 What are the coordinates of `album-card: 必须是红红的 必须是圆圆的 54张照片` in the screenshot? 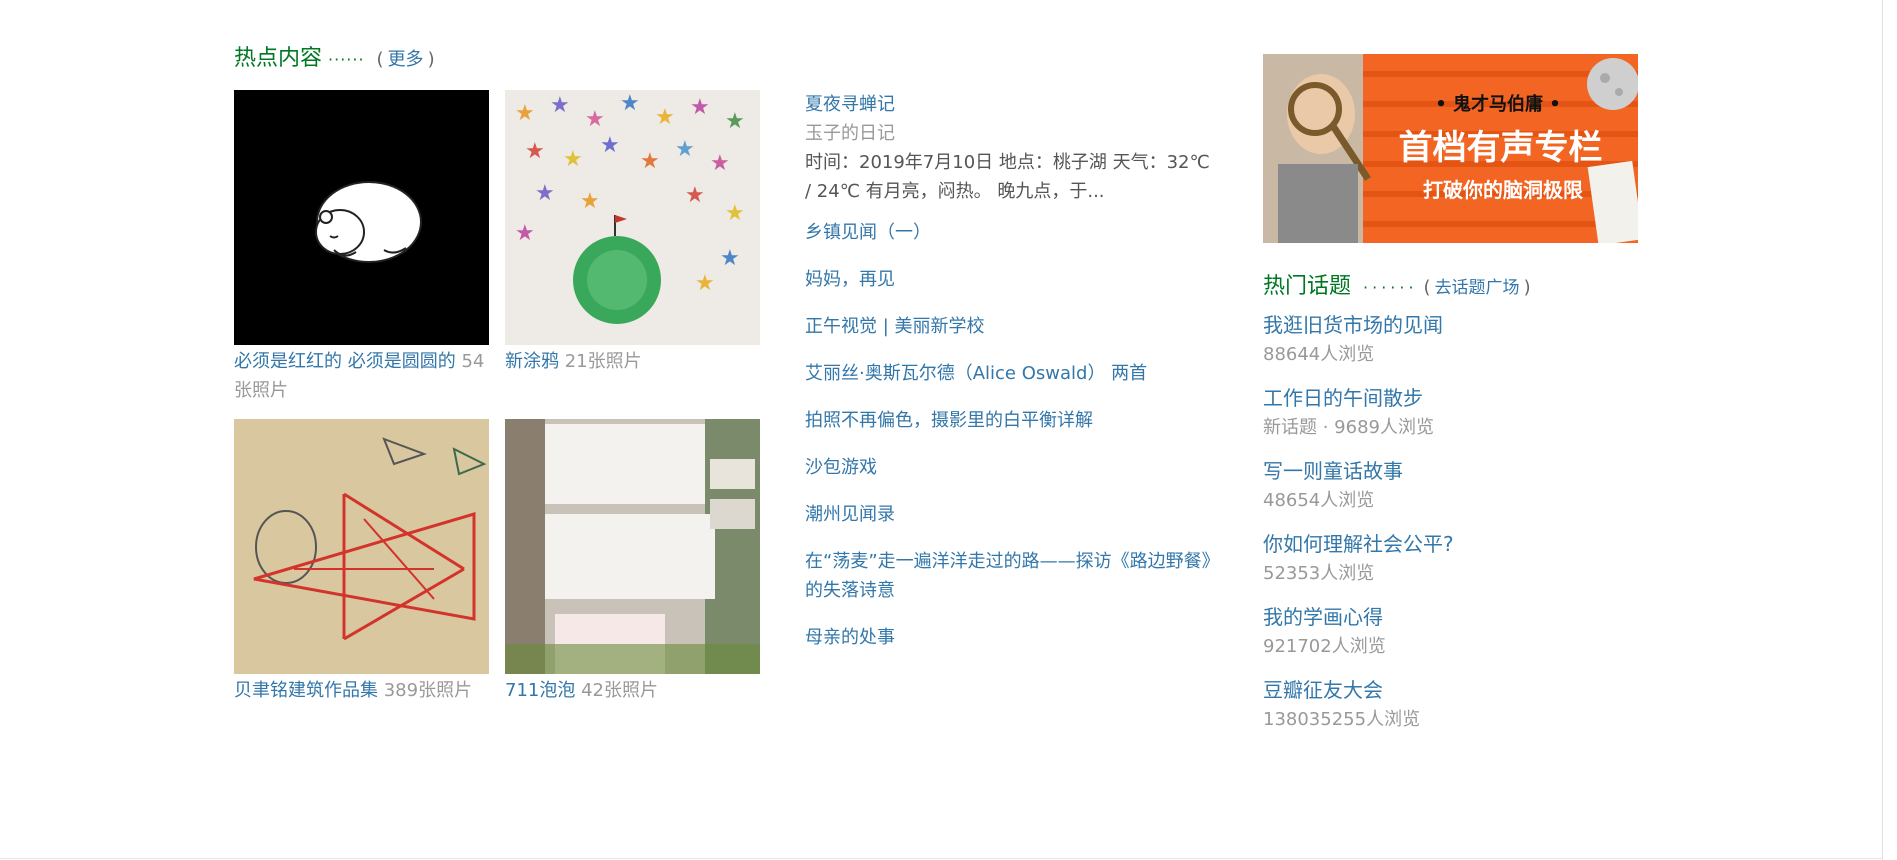 It's located at (361, 247).